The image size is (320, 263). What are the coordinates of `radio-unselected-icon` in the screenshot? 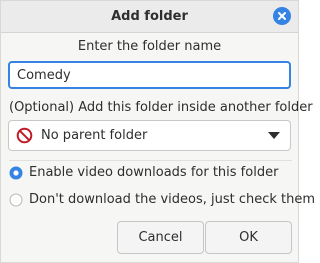 It's located at (16, 200).